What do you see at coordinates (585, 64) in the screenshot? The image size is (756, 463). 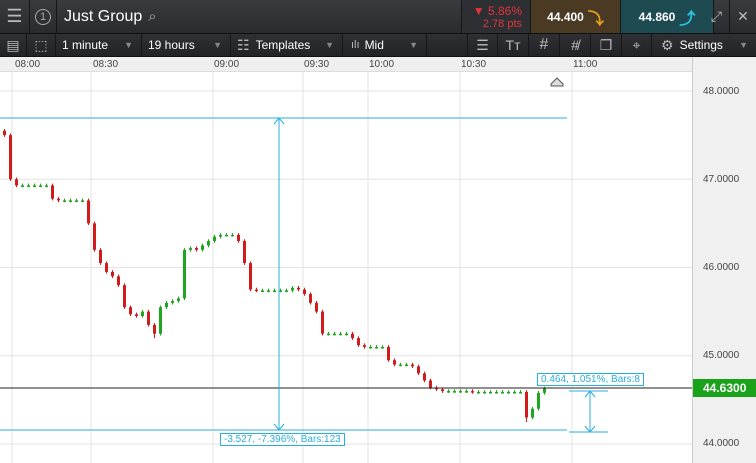 I see `time-label: 11:00` at bounding box center [585, 64].